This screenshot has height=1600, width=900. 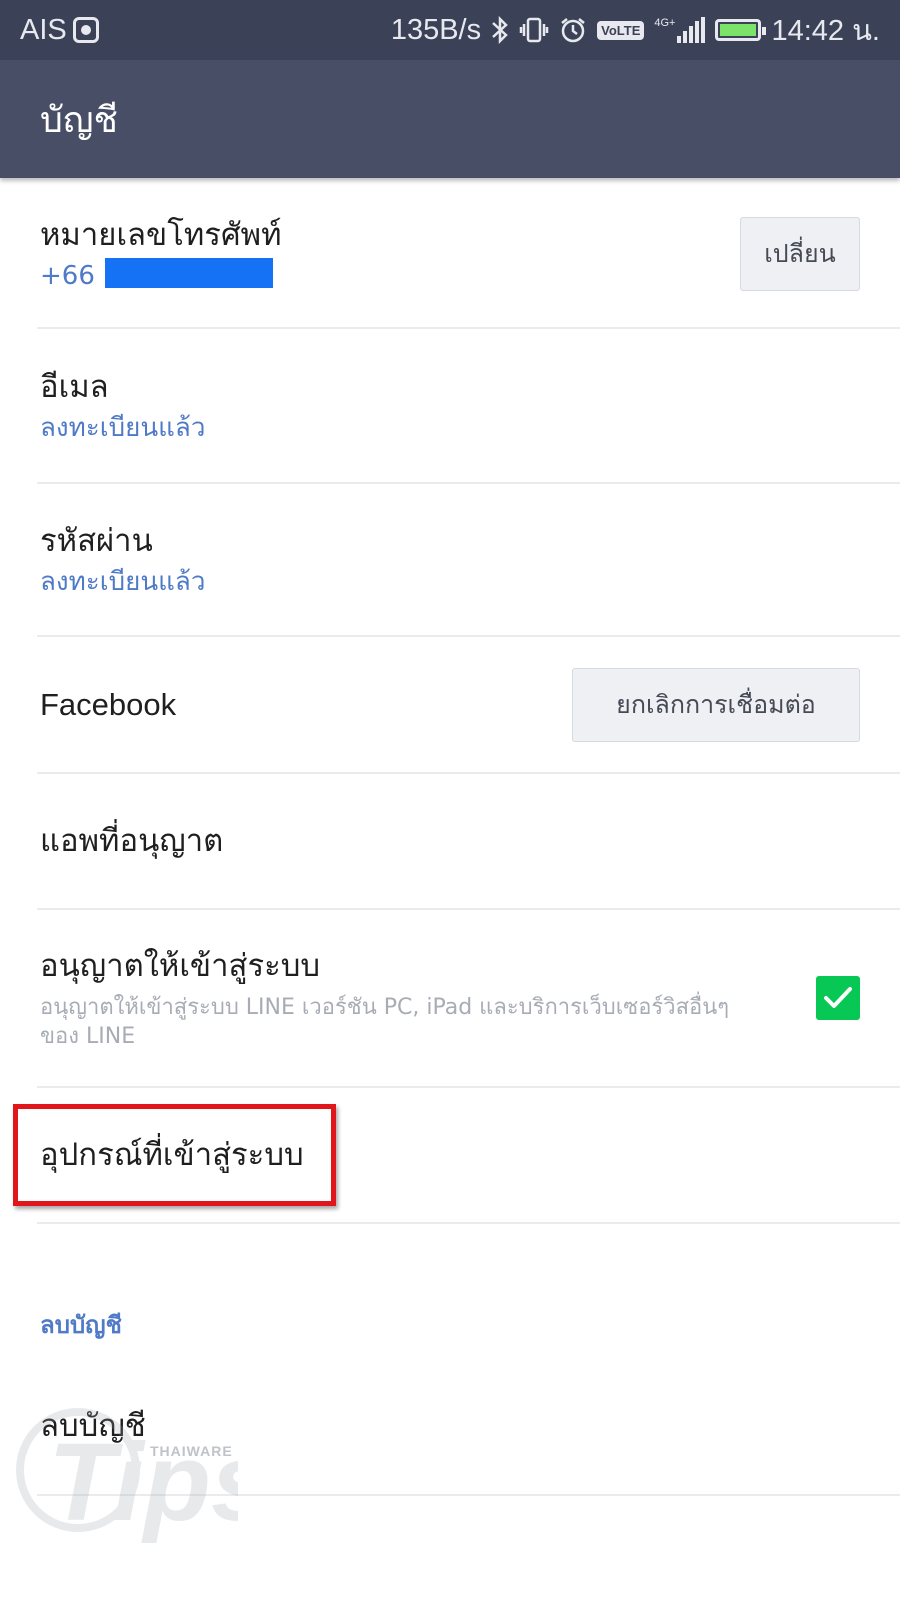 I want to click on facebook-text: Facebook, so click(x=306, y=705).